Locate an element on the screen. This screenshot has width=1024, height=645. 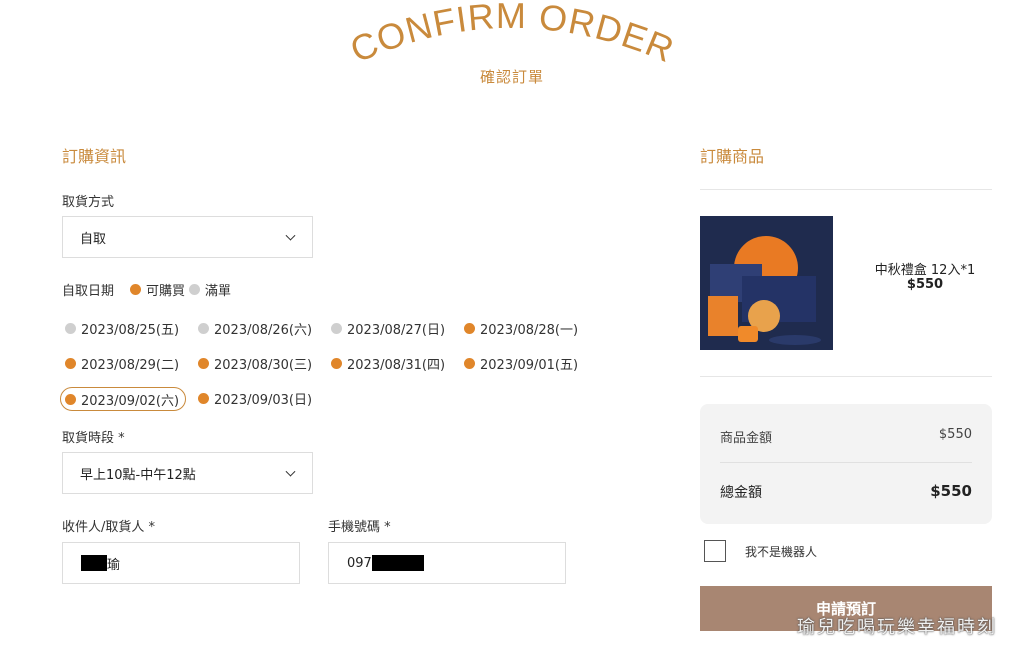
pickup-date-legend: 自取日期 可購買 滿單 is located at coordinates (146, 289).